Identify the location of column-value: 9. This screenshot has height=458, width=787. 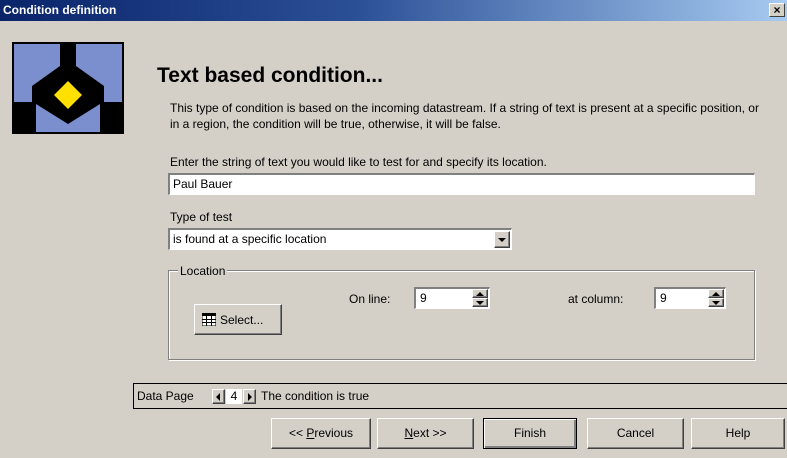
(663, 298).